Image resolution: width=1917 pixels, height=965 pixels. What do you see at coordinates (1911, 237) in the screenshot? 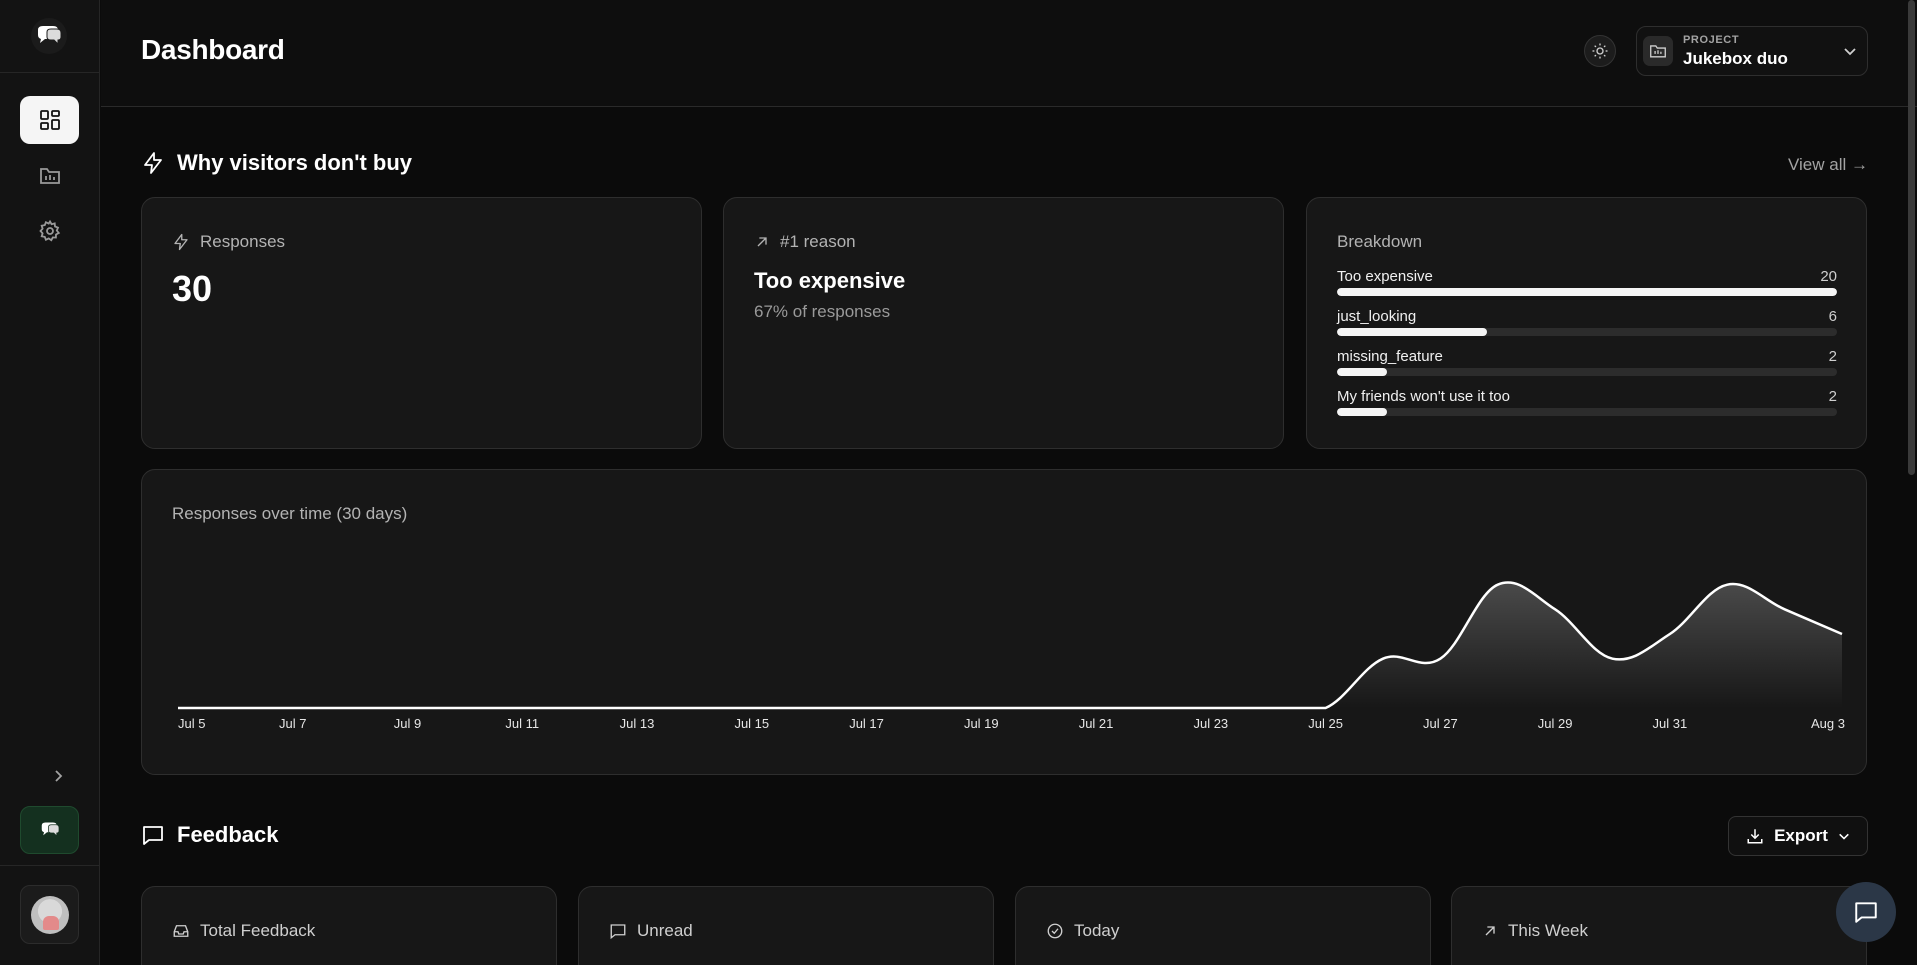
I see `page-scrollbar` at bounding box center [1911, 237].